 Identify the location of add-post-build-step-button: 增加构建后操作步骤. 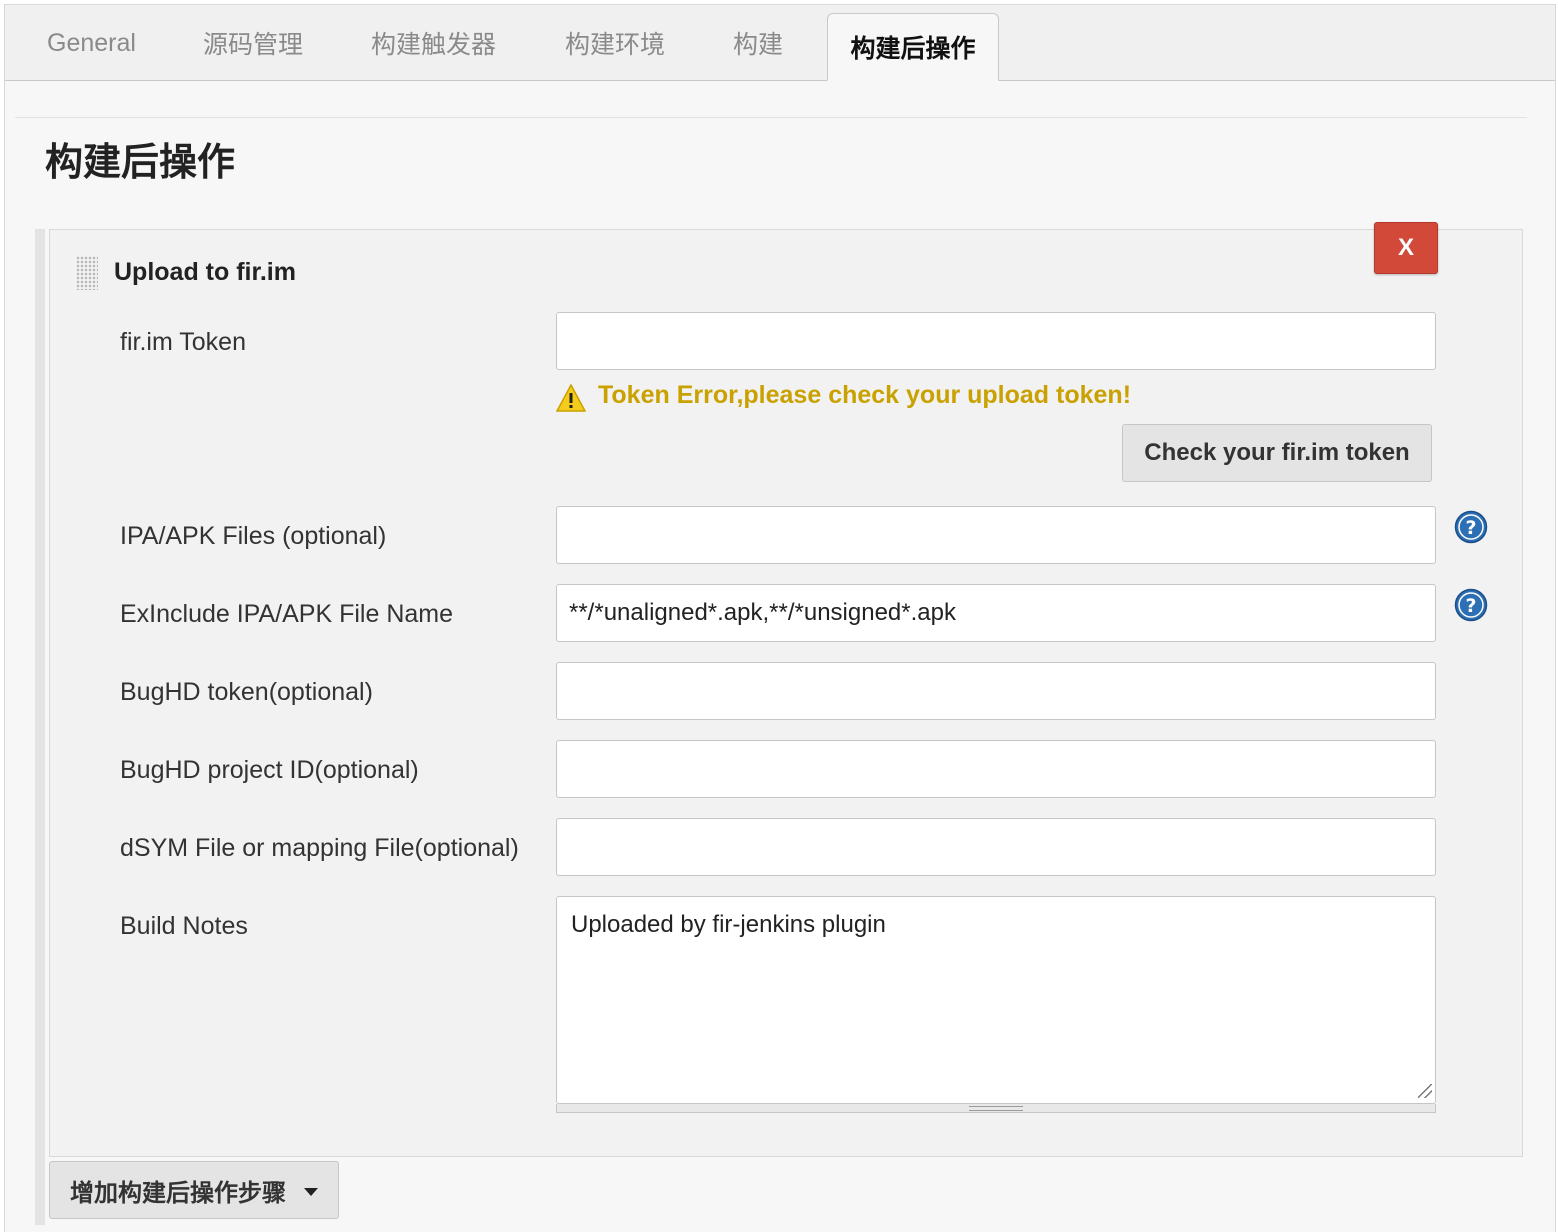
(194, 1190).